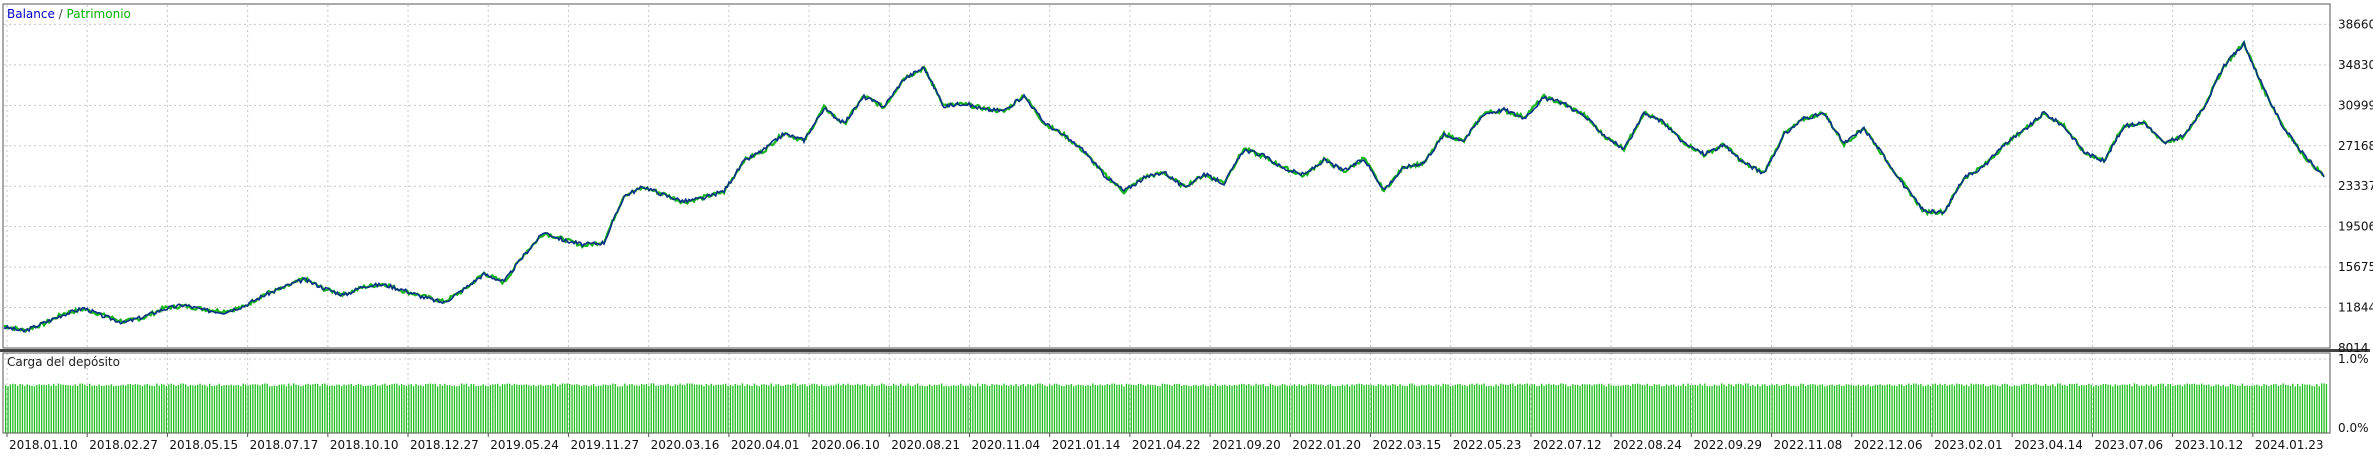  Describe the element at coordinates (1567, 445) in the screenshot. I see `x-tick-label: 2022.07.12` at that location.